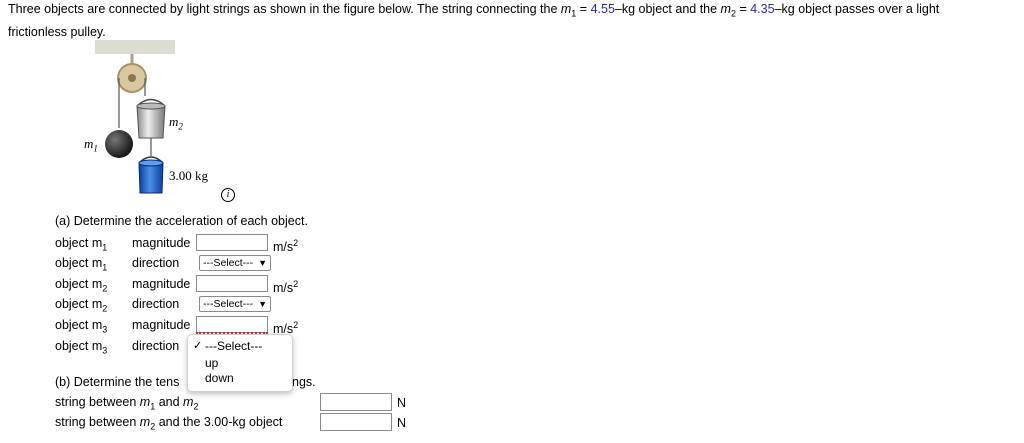 This screenshot has width=1024, height=443. I want to click on m1-figure-label: m1, so click(91, 145).